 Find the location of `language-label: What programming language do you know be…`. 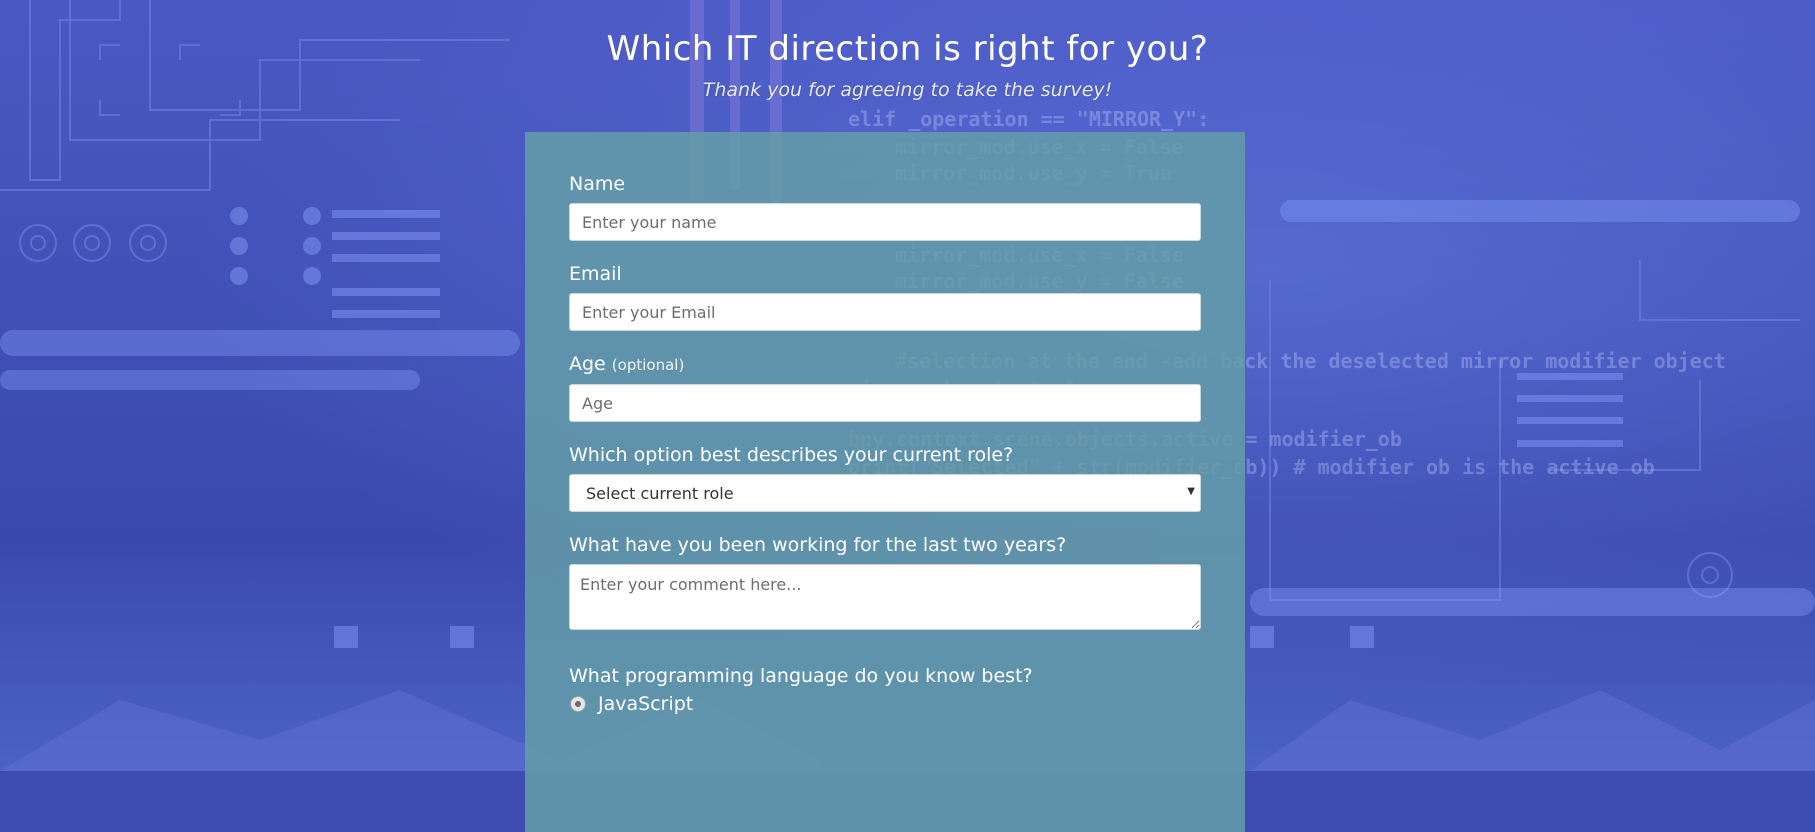

language-label: What programming language do you know be… is located at coordinates (801, 676).